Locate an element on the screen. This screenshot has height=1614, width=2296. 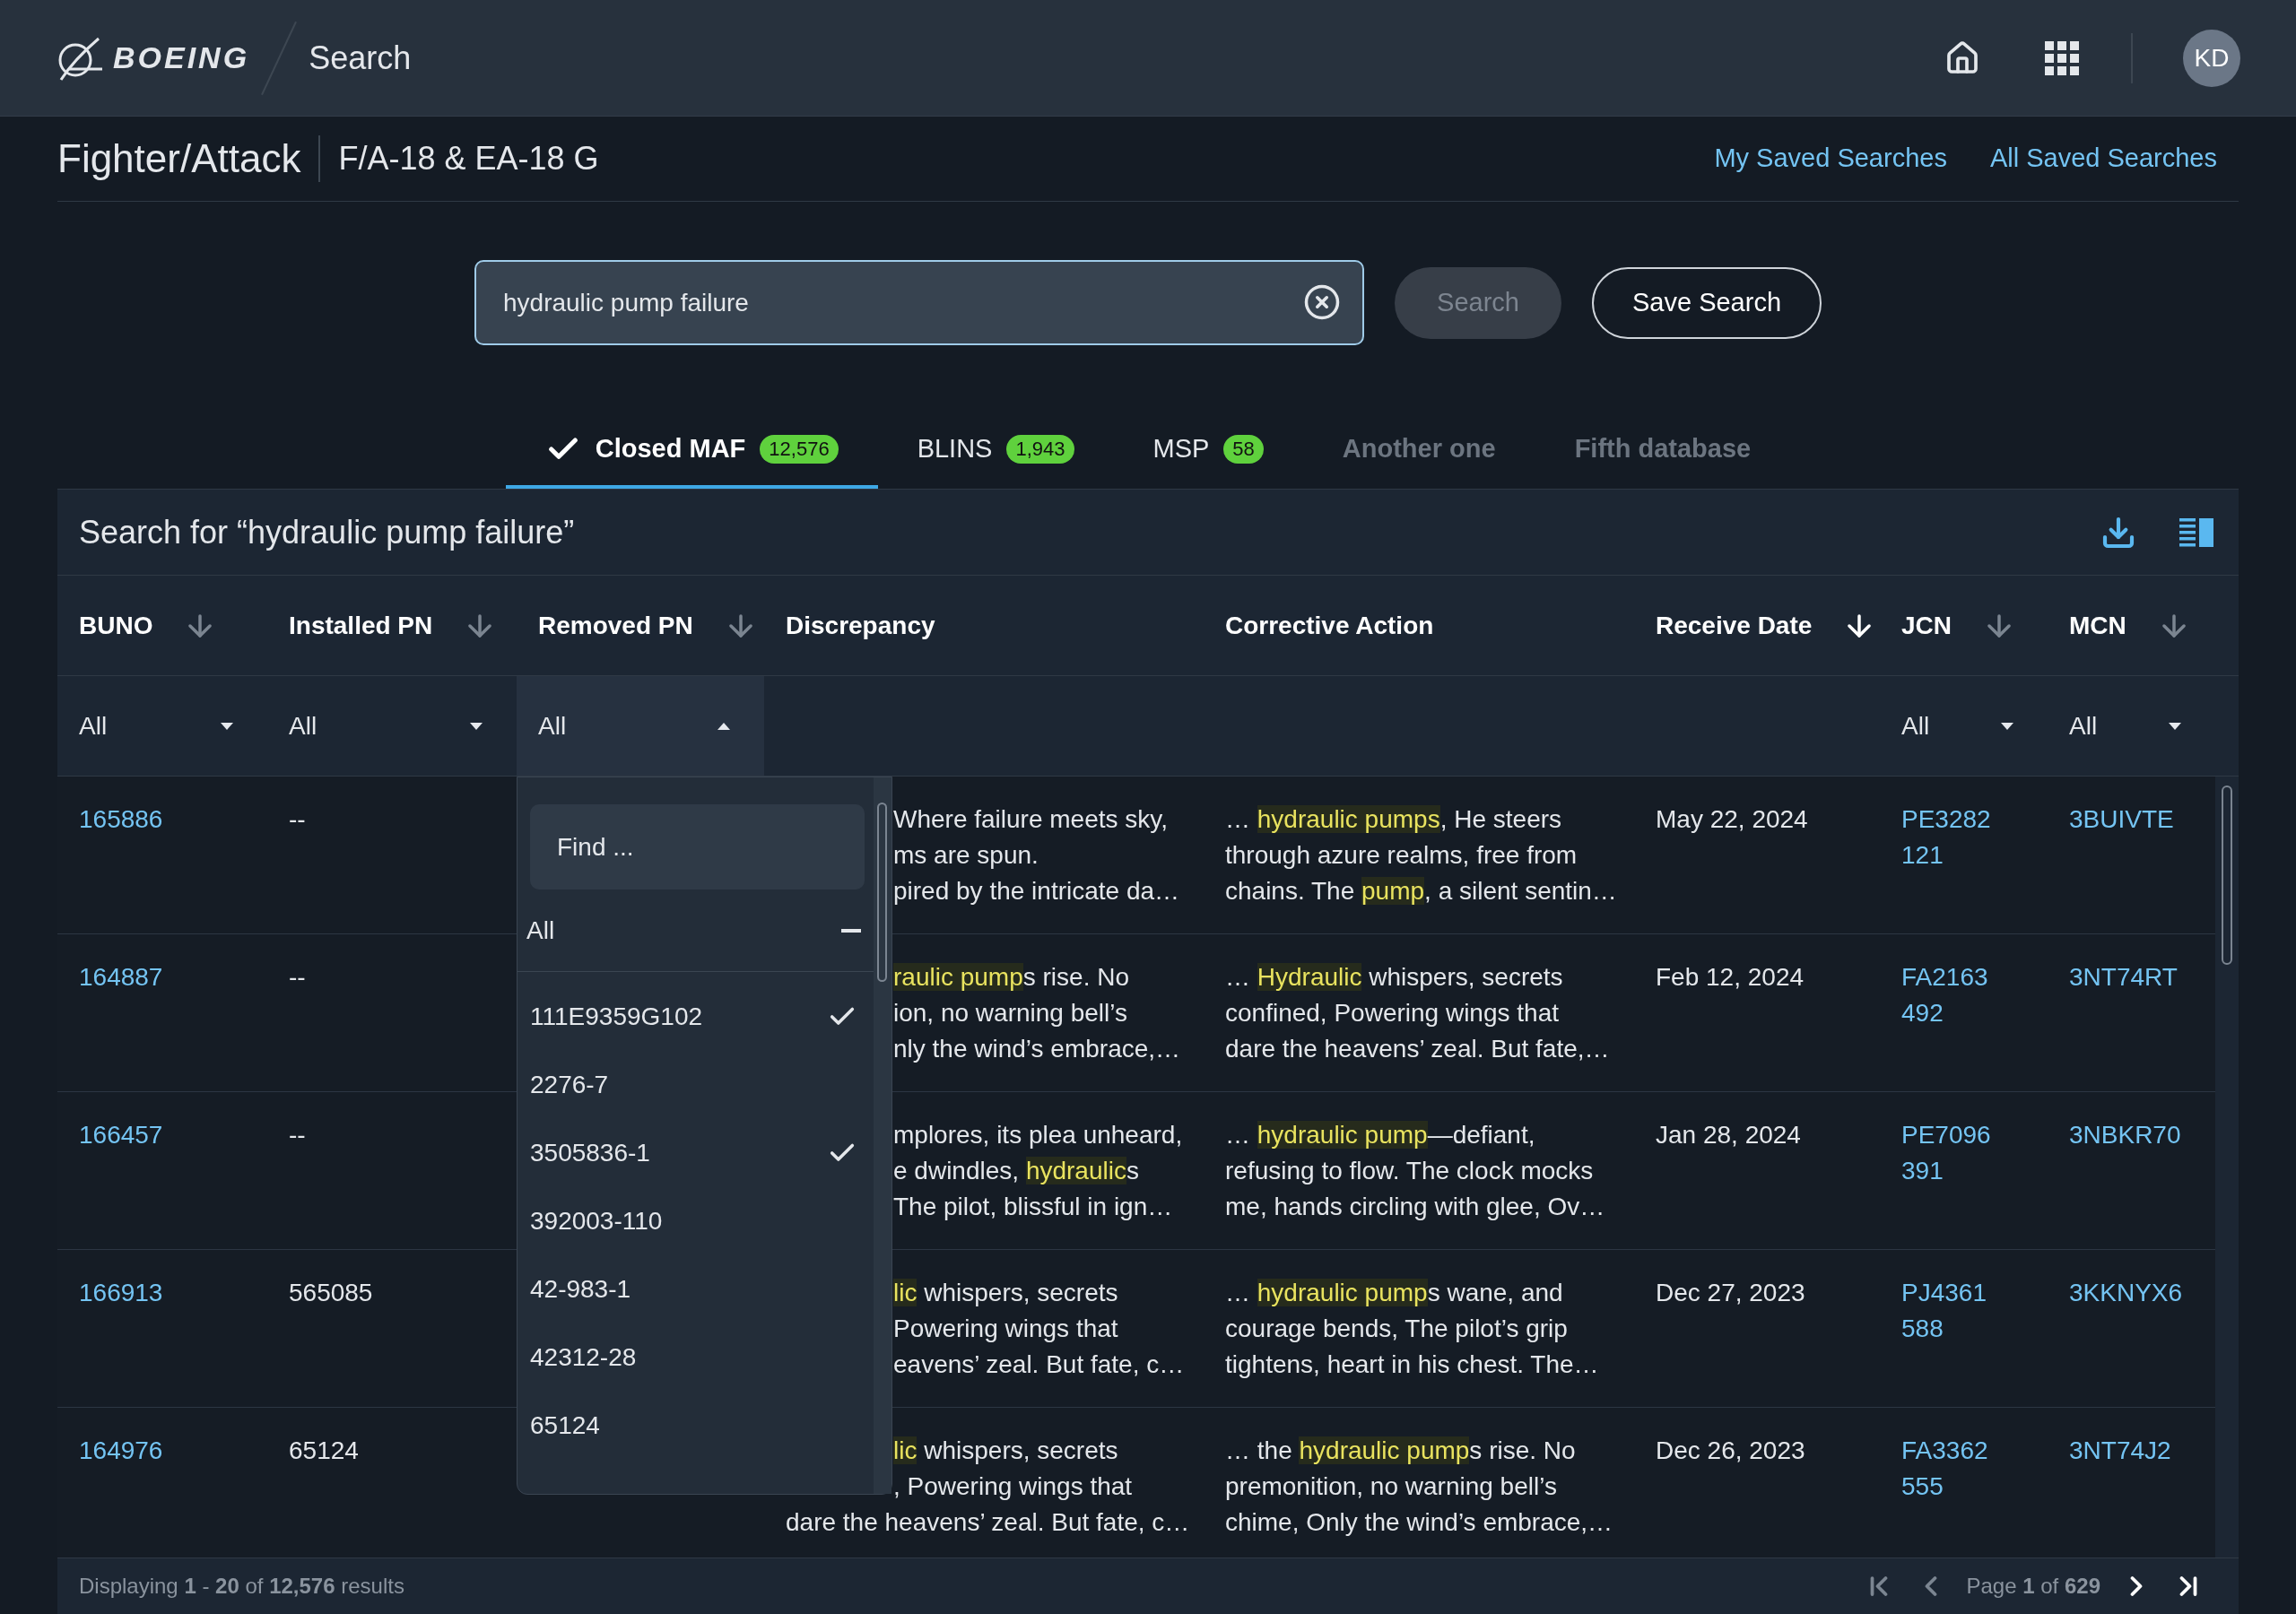
logo-wordmark: BOEING is located at coordinates (181, 57).